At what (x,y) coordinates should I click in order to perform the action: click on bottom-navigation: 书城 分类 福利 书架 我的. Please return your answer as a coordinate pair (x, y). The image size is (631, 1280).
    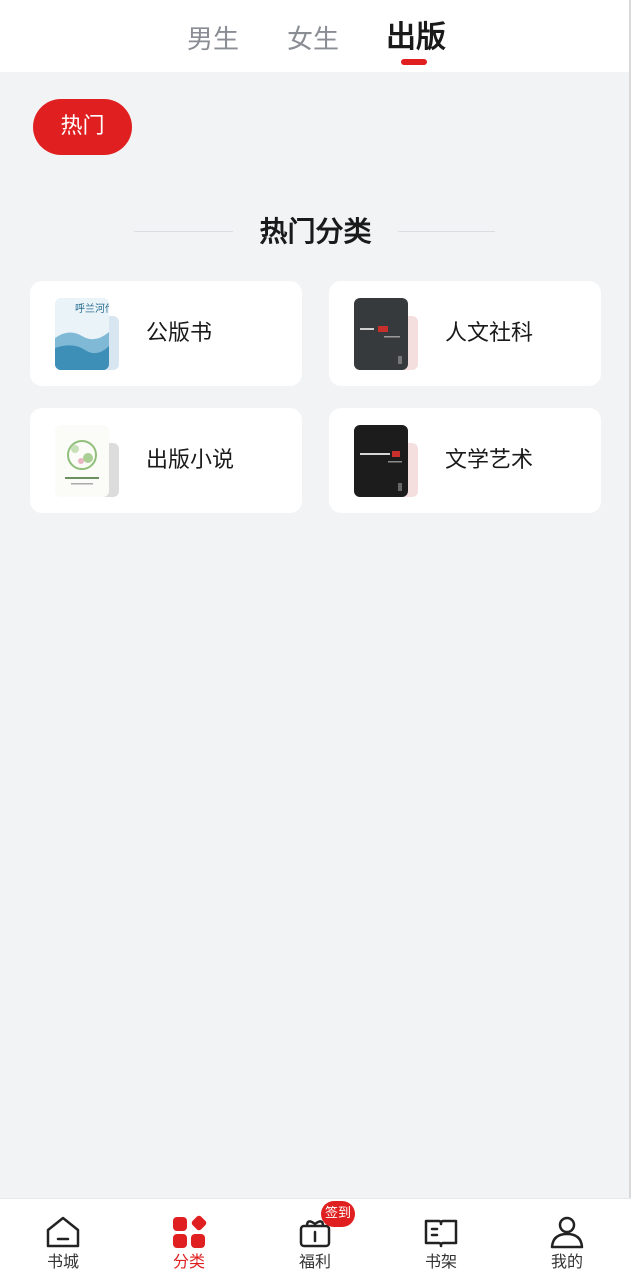
    Looking at the image, I should click on (315, 1239).